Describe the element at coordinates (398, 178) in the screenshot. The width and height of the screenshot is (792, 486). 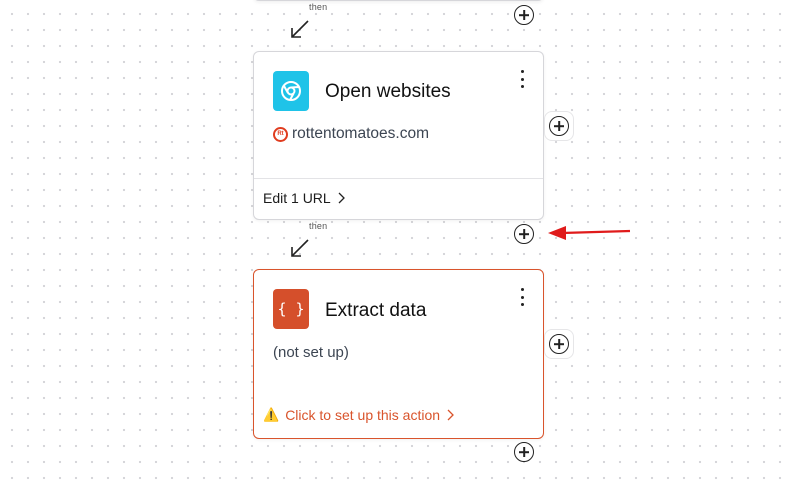
I see `card-divider` at that location.